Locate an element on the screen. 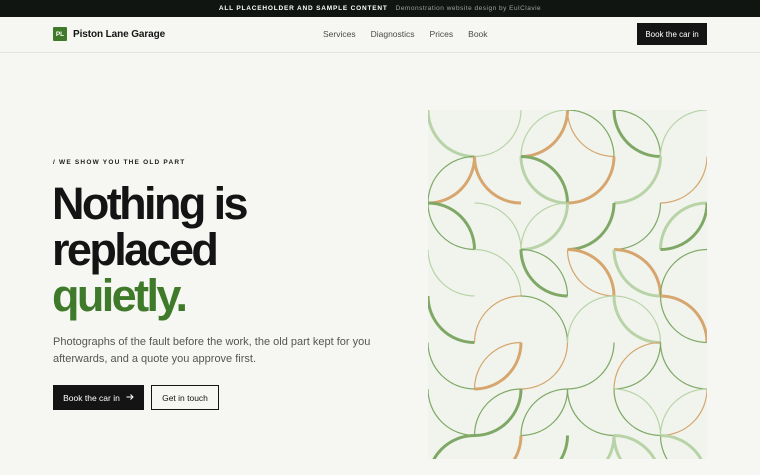 This screenshot has width=760, height=475. hero-book-button-label: Book the car in is located at coordinates (91, 397).